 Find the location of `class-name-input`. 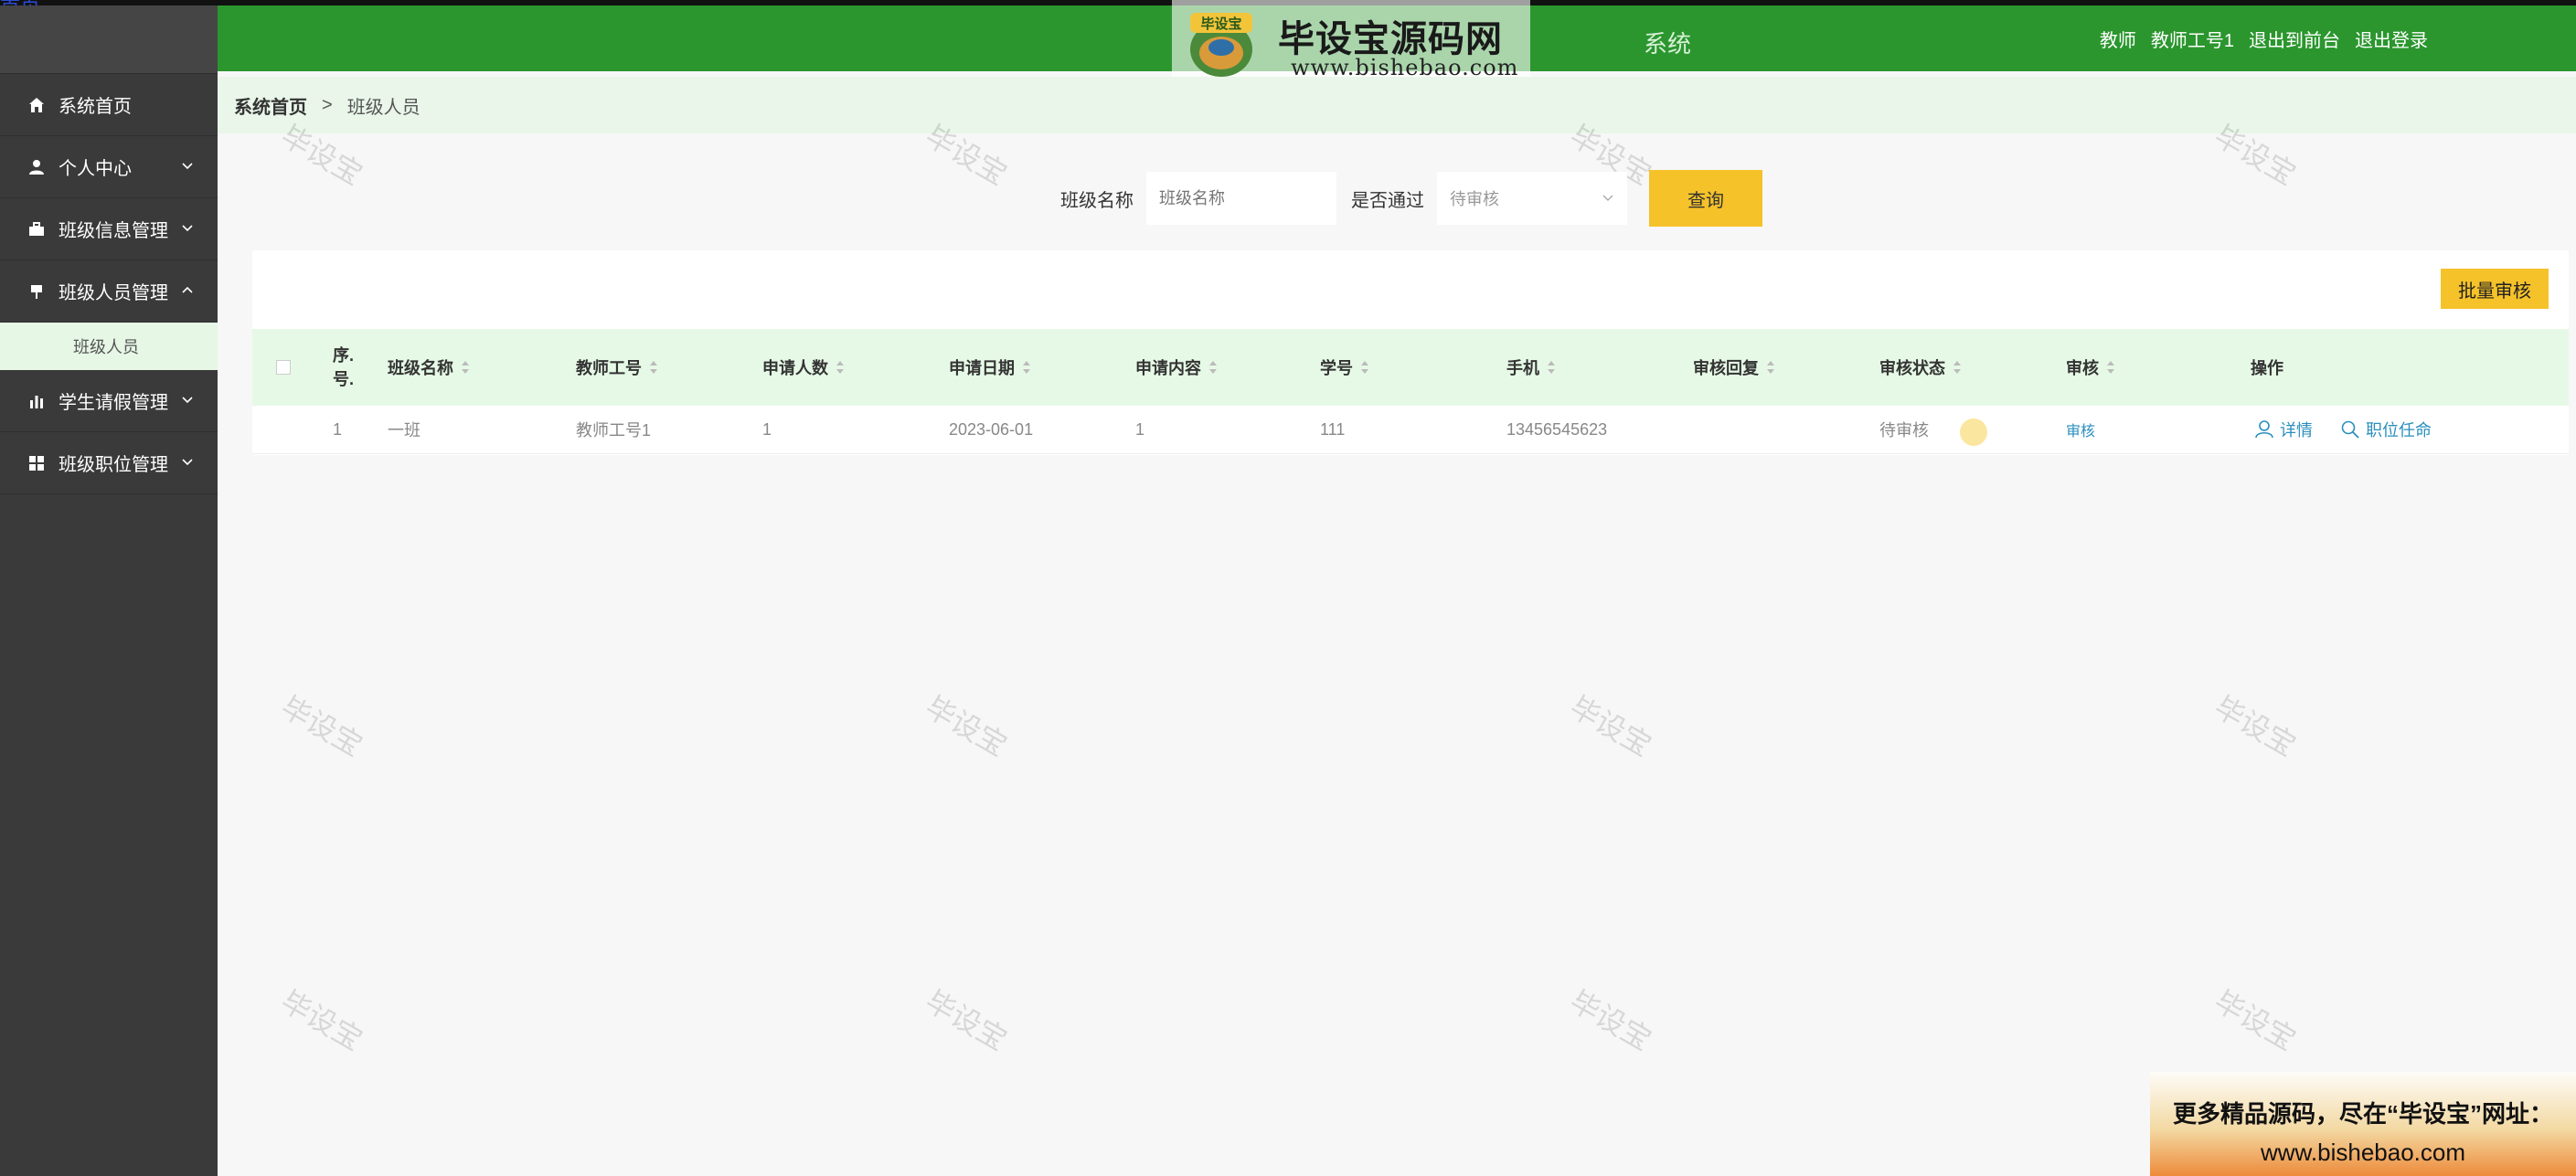

class-name-input is located at coordinates (1241, 199).